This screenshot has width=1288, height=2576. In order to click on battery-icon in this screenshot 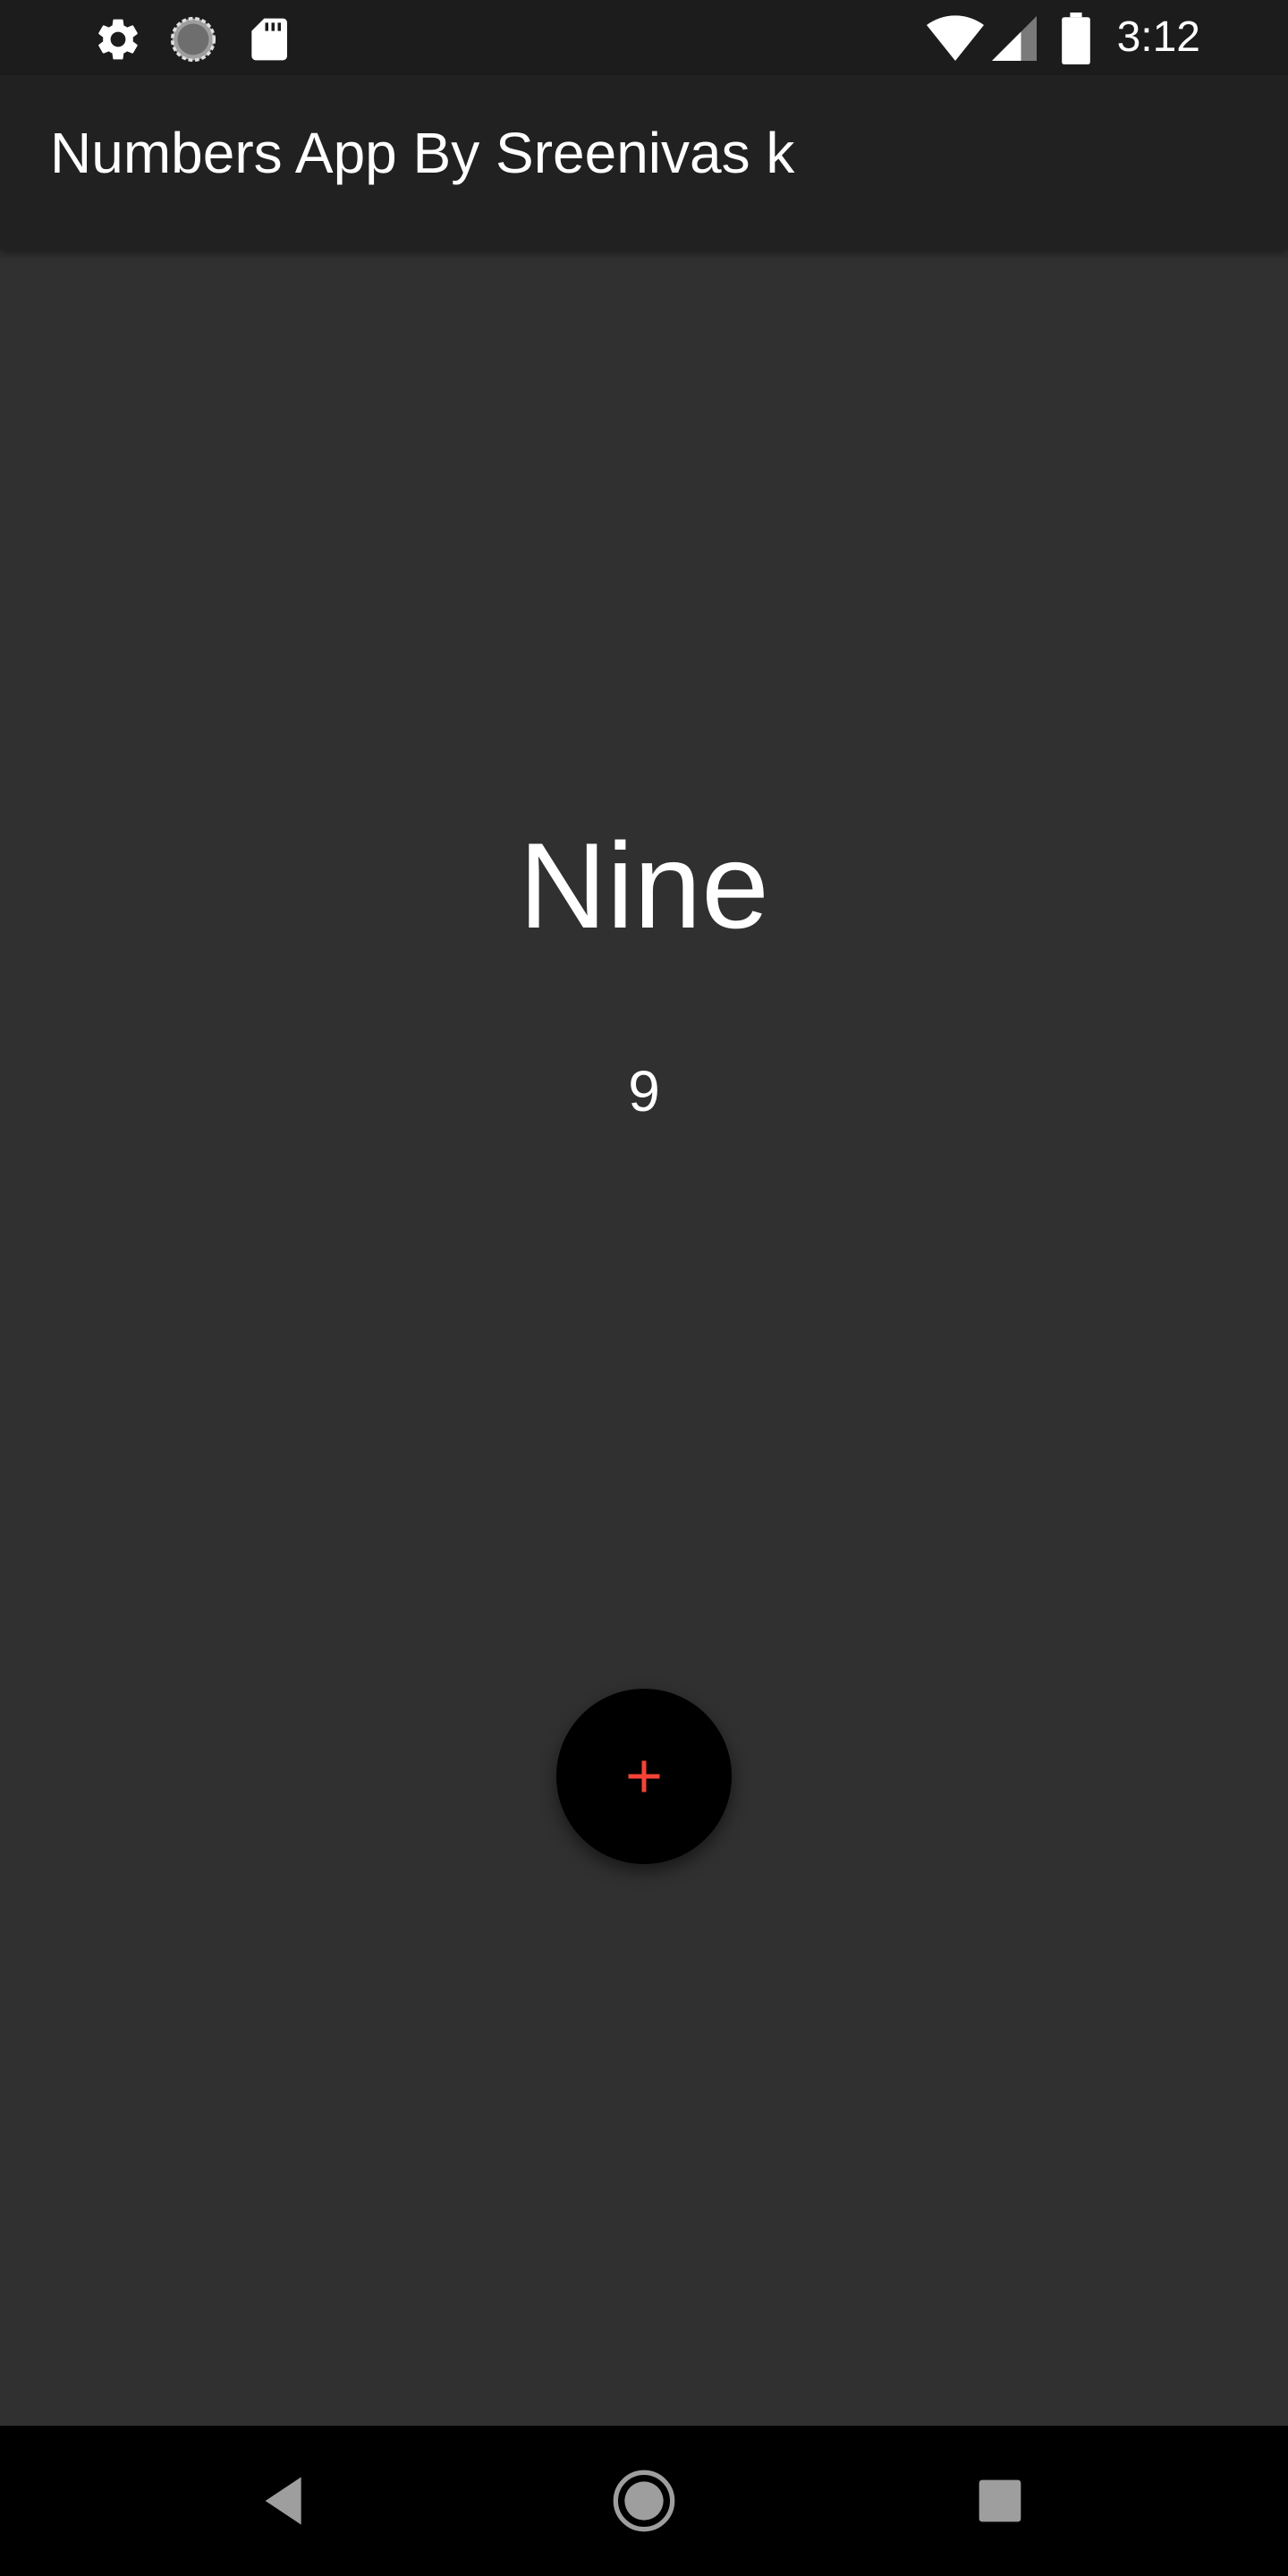, I will do `click(1076, 40)`.